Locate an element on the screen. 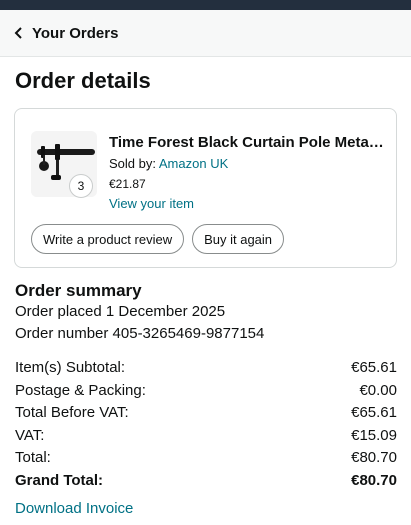 The width and height of the screenshot is (411, 525). subtotal-row: Item(s) Subtotal: €65.61 is located at coordinates (206, 368).